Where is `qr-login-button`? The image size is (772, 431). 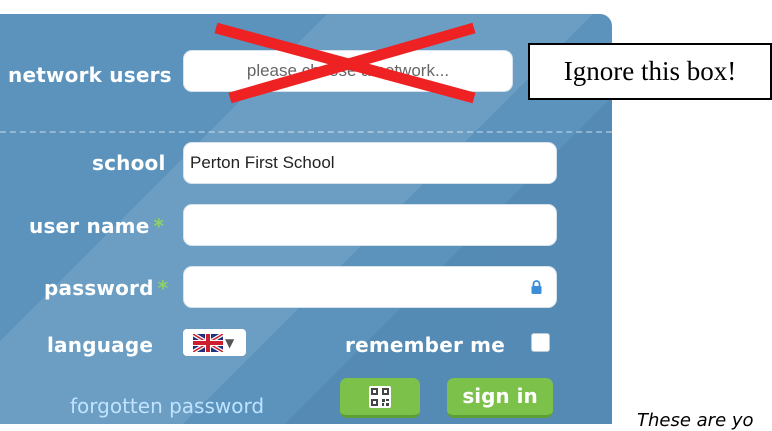 qr-login-button is located at coordinates (380, 398).